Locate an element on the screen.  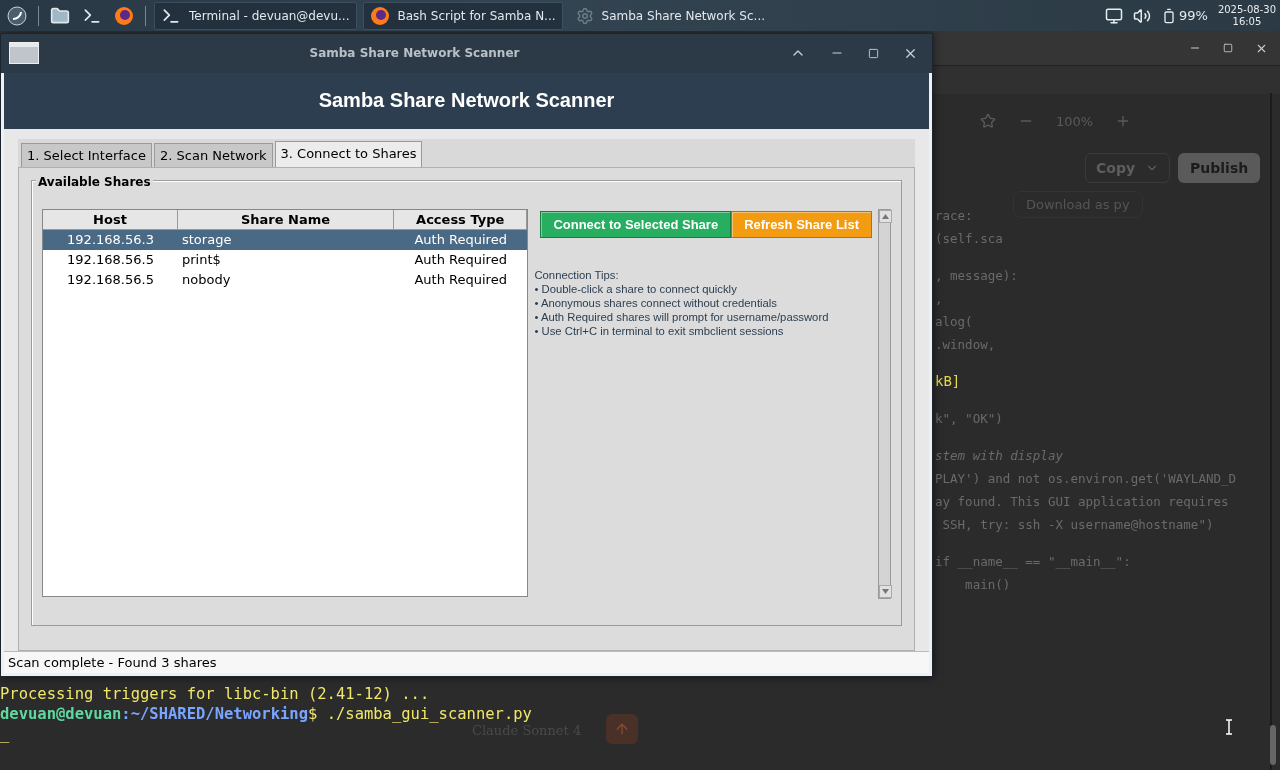
app-heading: Samba Share Network Scanner is located at coordinates (466, 101).